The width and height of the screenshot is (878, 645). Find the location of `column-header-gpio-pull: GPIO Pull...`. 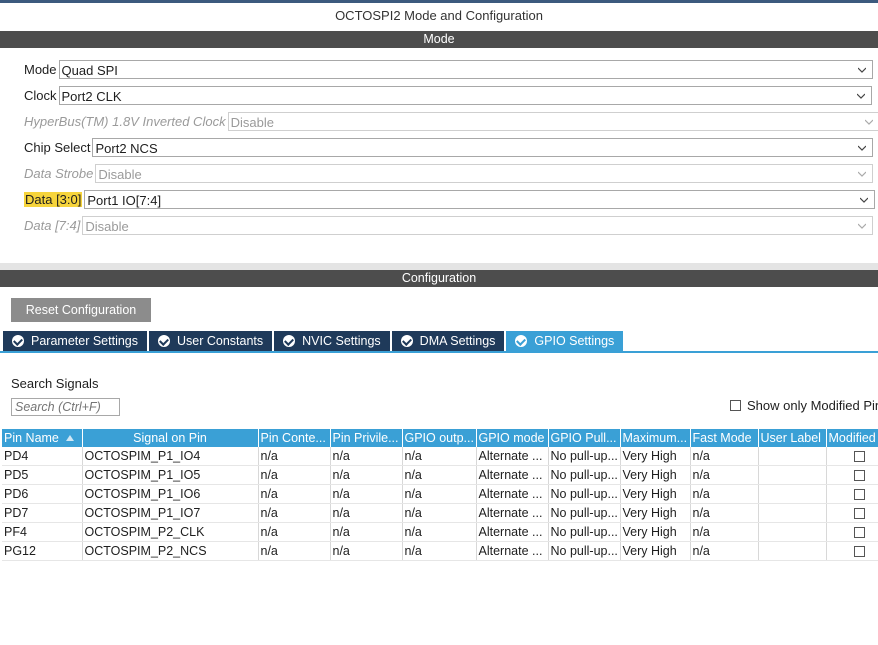

column-header-gpio-pull: GPIO Pull... is located at coordinates (584, 438).